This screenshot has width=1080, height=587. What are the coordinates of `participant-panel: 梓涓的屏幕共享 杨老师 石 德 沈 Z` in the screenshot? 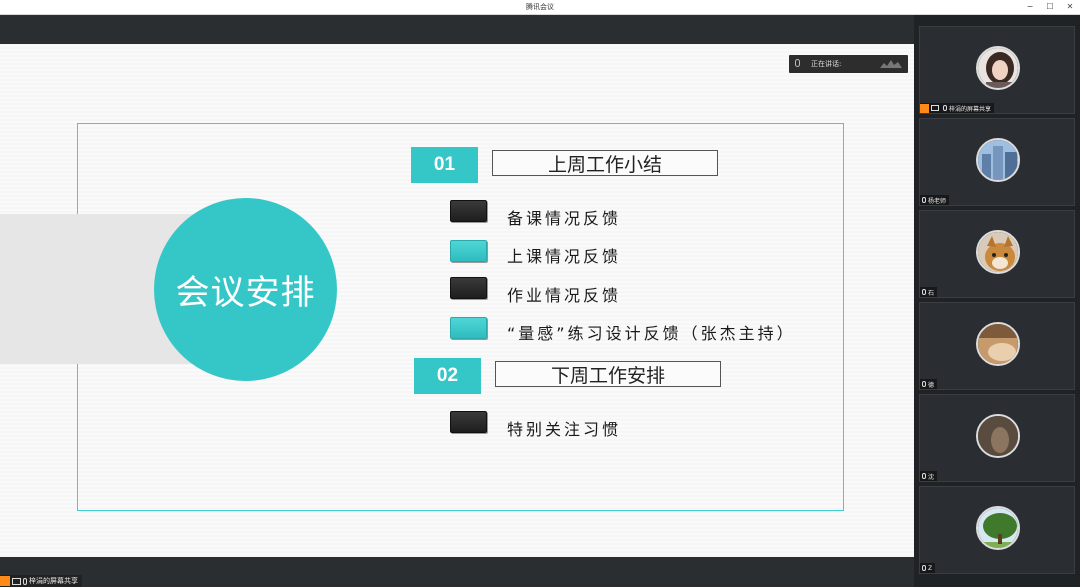 It's located at (997, 301).